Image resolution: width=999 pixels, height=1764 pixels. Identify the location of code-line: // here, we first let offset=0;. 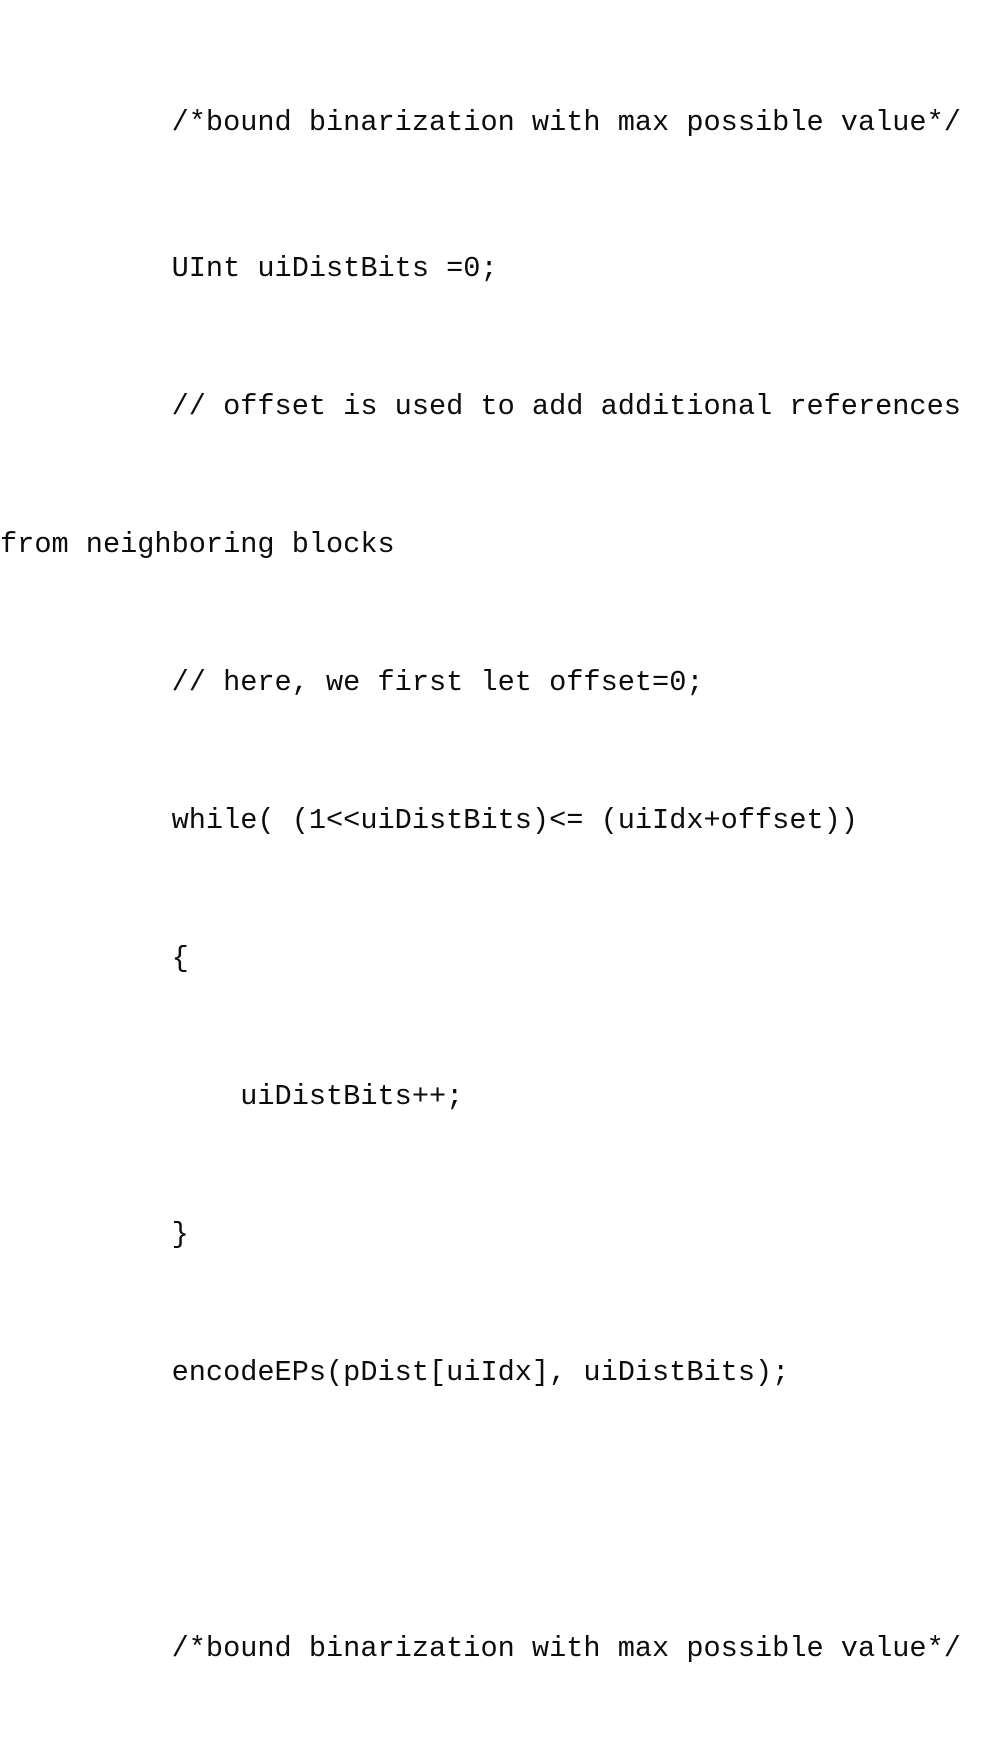
(352, 682).